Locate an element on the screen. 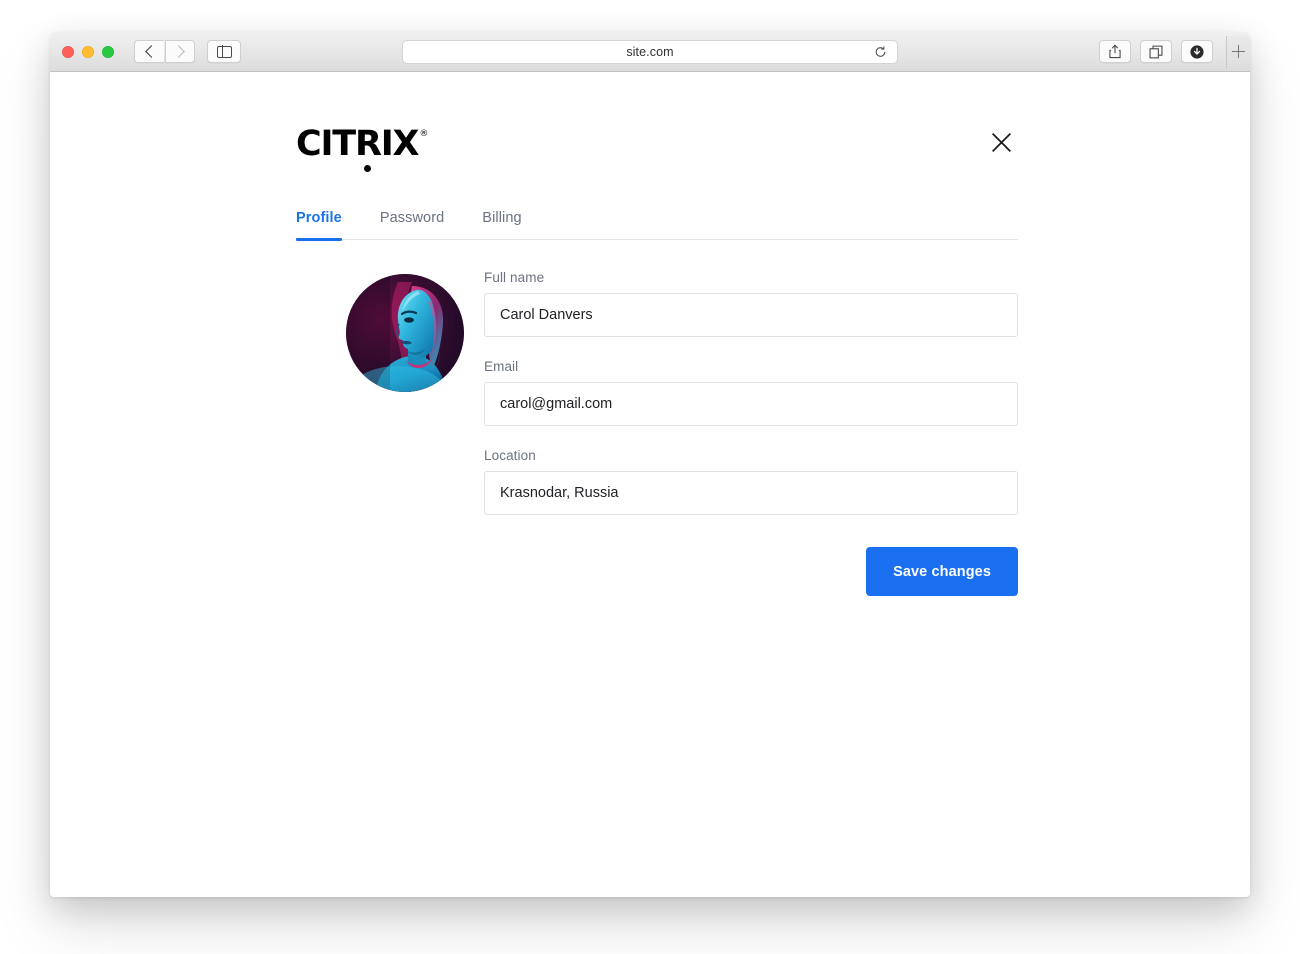 This screenshot has height=954, width=1300. browser-right-tools is located at coordinates (1174, 51).